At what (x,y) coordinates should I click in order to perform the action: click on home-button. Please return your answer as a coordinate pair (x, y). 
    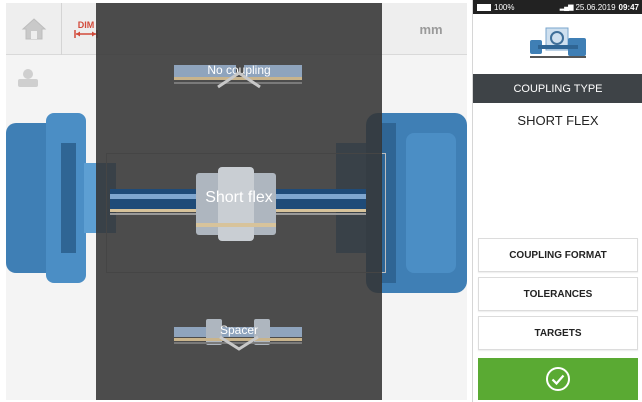
    Looking at the image, I should click on (34, 29).